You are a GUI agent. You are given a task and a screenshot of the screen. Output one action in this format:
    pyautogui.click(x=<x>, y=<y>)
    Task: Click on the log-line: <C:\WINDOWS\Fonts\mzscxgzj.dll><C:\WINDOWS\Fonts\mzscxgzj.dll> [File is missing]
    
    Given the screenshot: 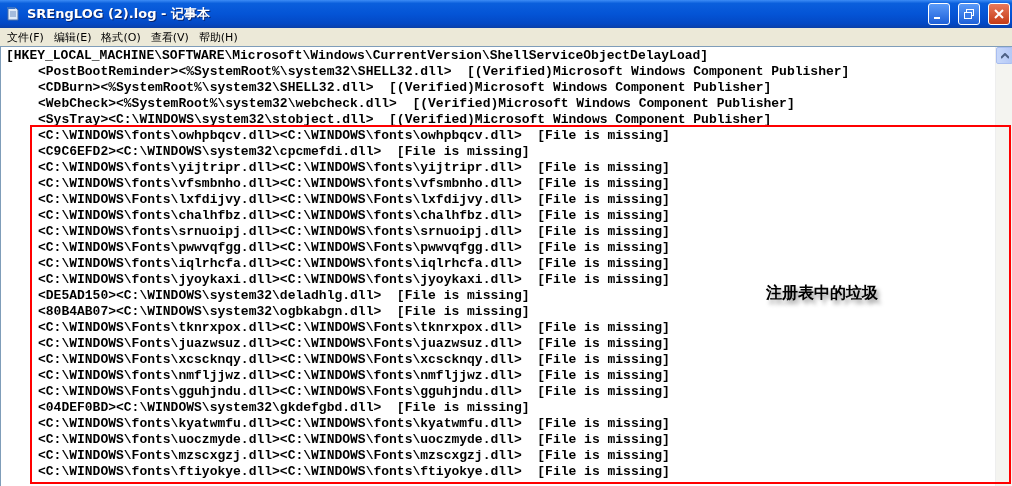 What is the action you would take?
    pyautogui.click(x=353, y=456)
    